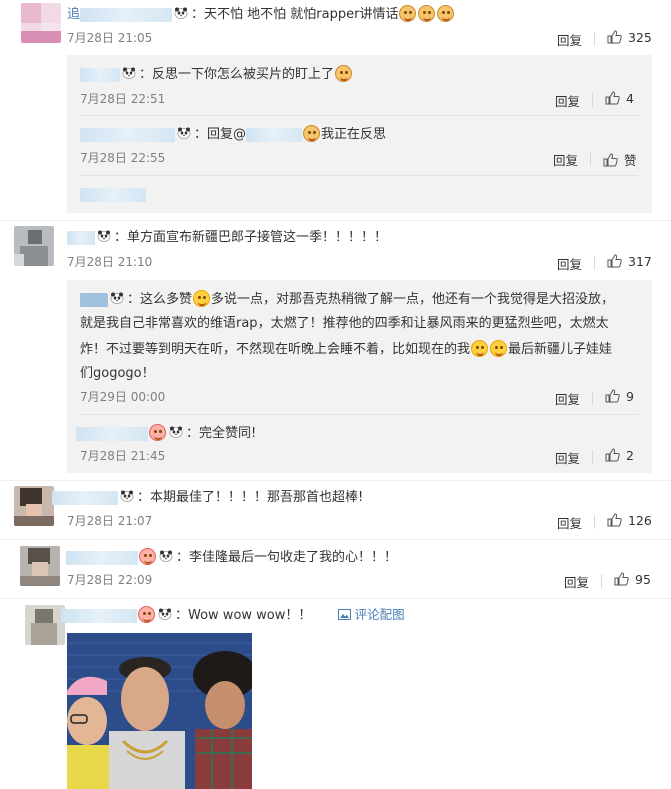  What do you see at coordinates (110, 38) in the screenshot?
I see `comment-time: 7月28日 21:05` at bounding box center [110, 38].